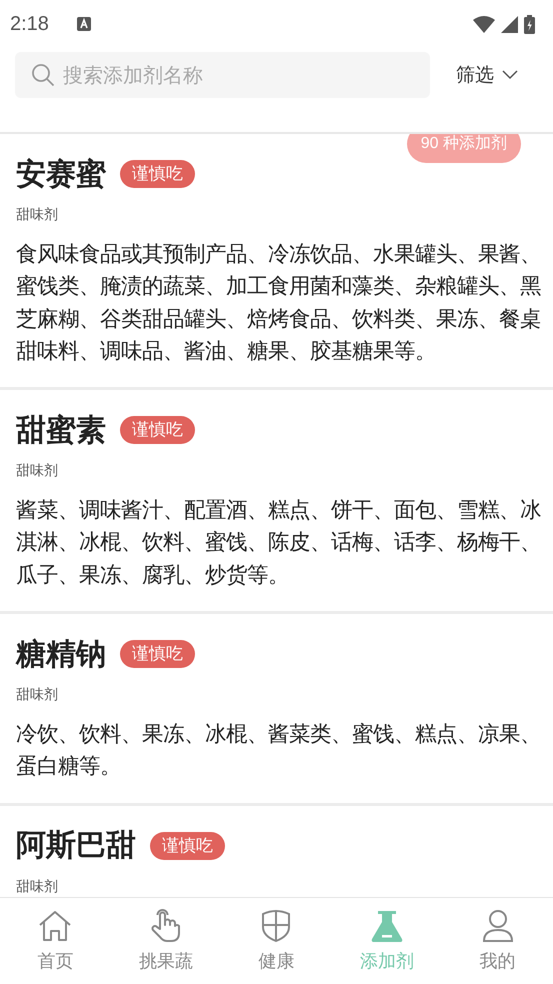  What do you see at coordinates (278, 751) in the screenshot?
I see `usage-text: 冷饮、饮料、果冻、冰棍、酱菜类、蜜饯、糕点、凉果、蛋白糖等。` at bounding box center [278, 751].